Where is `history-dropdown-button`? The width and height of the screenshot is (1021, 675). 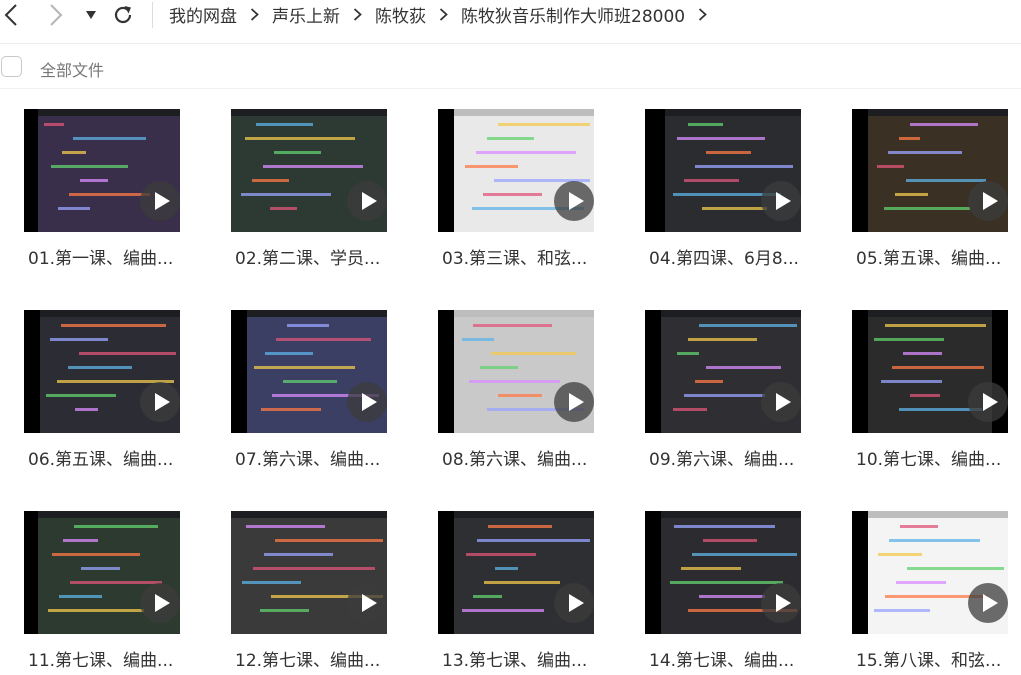
history-dropdown-button is located at coordinates (91, 15).